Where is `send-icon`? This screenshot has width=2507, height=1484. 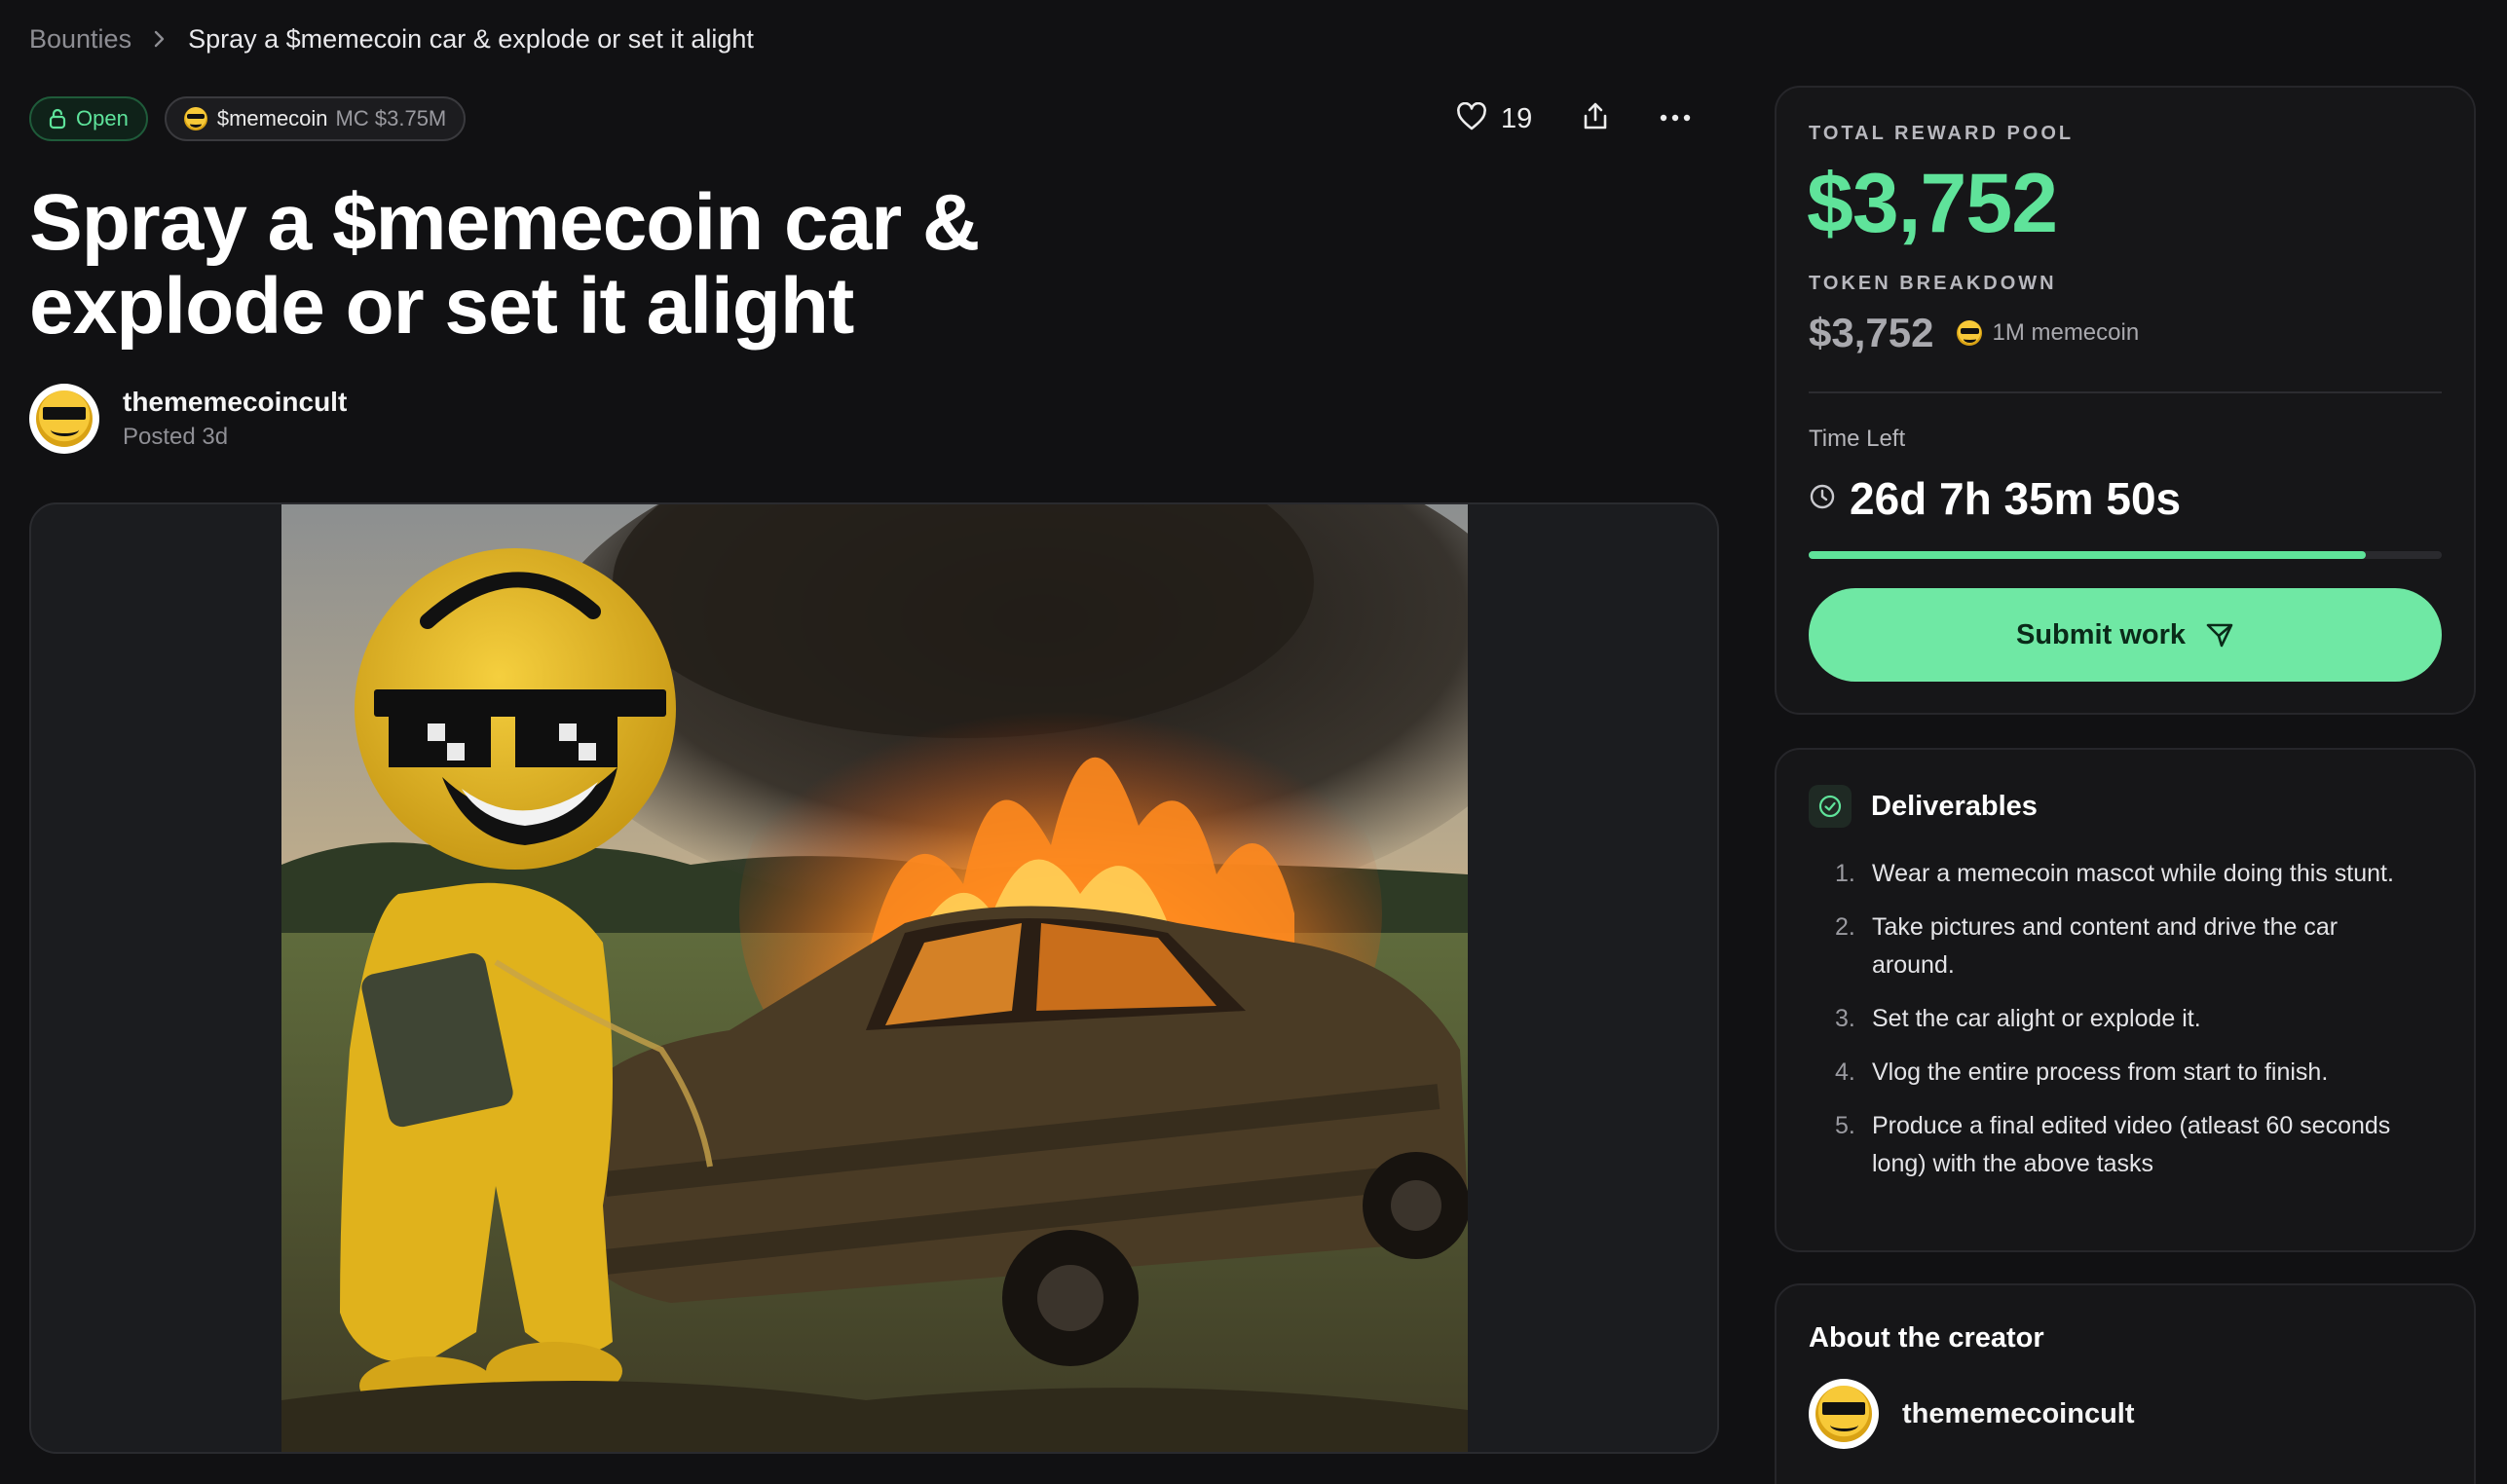
send-icon is located at coordinates (2219, 635).